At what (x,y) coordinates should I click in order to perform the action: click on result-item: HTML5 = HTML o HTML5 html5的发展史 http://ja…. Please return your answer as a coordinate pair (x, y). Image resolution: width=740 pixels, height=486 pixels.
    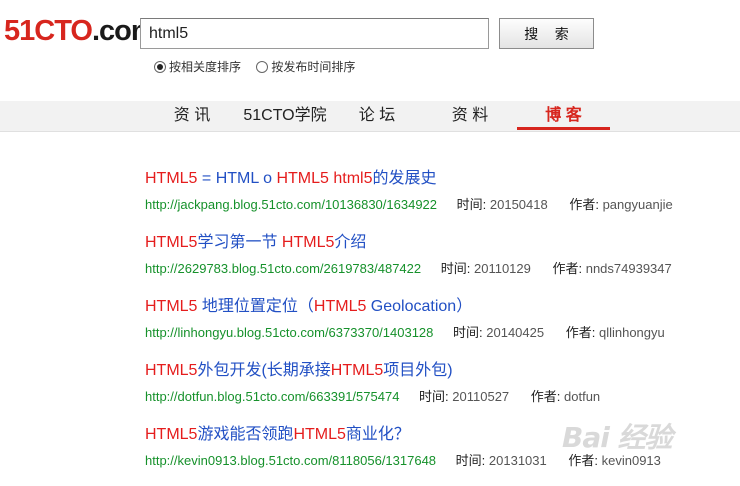
    Looking at the image, I should click on (409, 191).